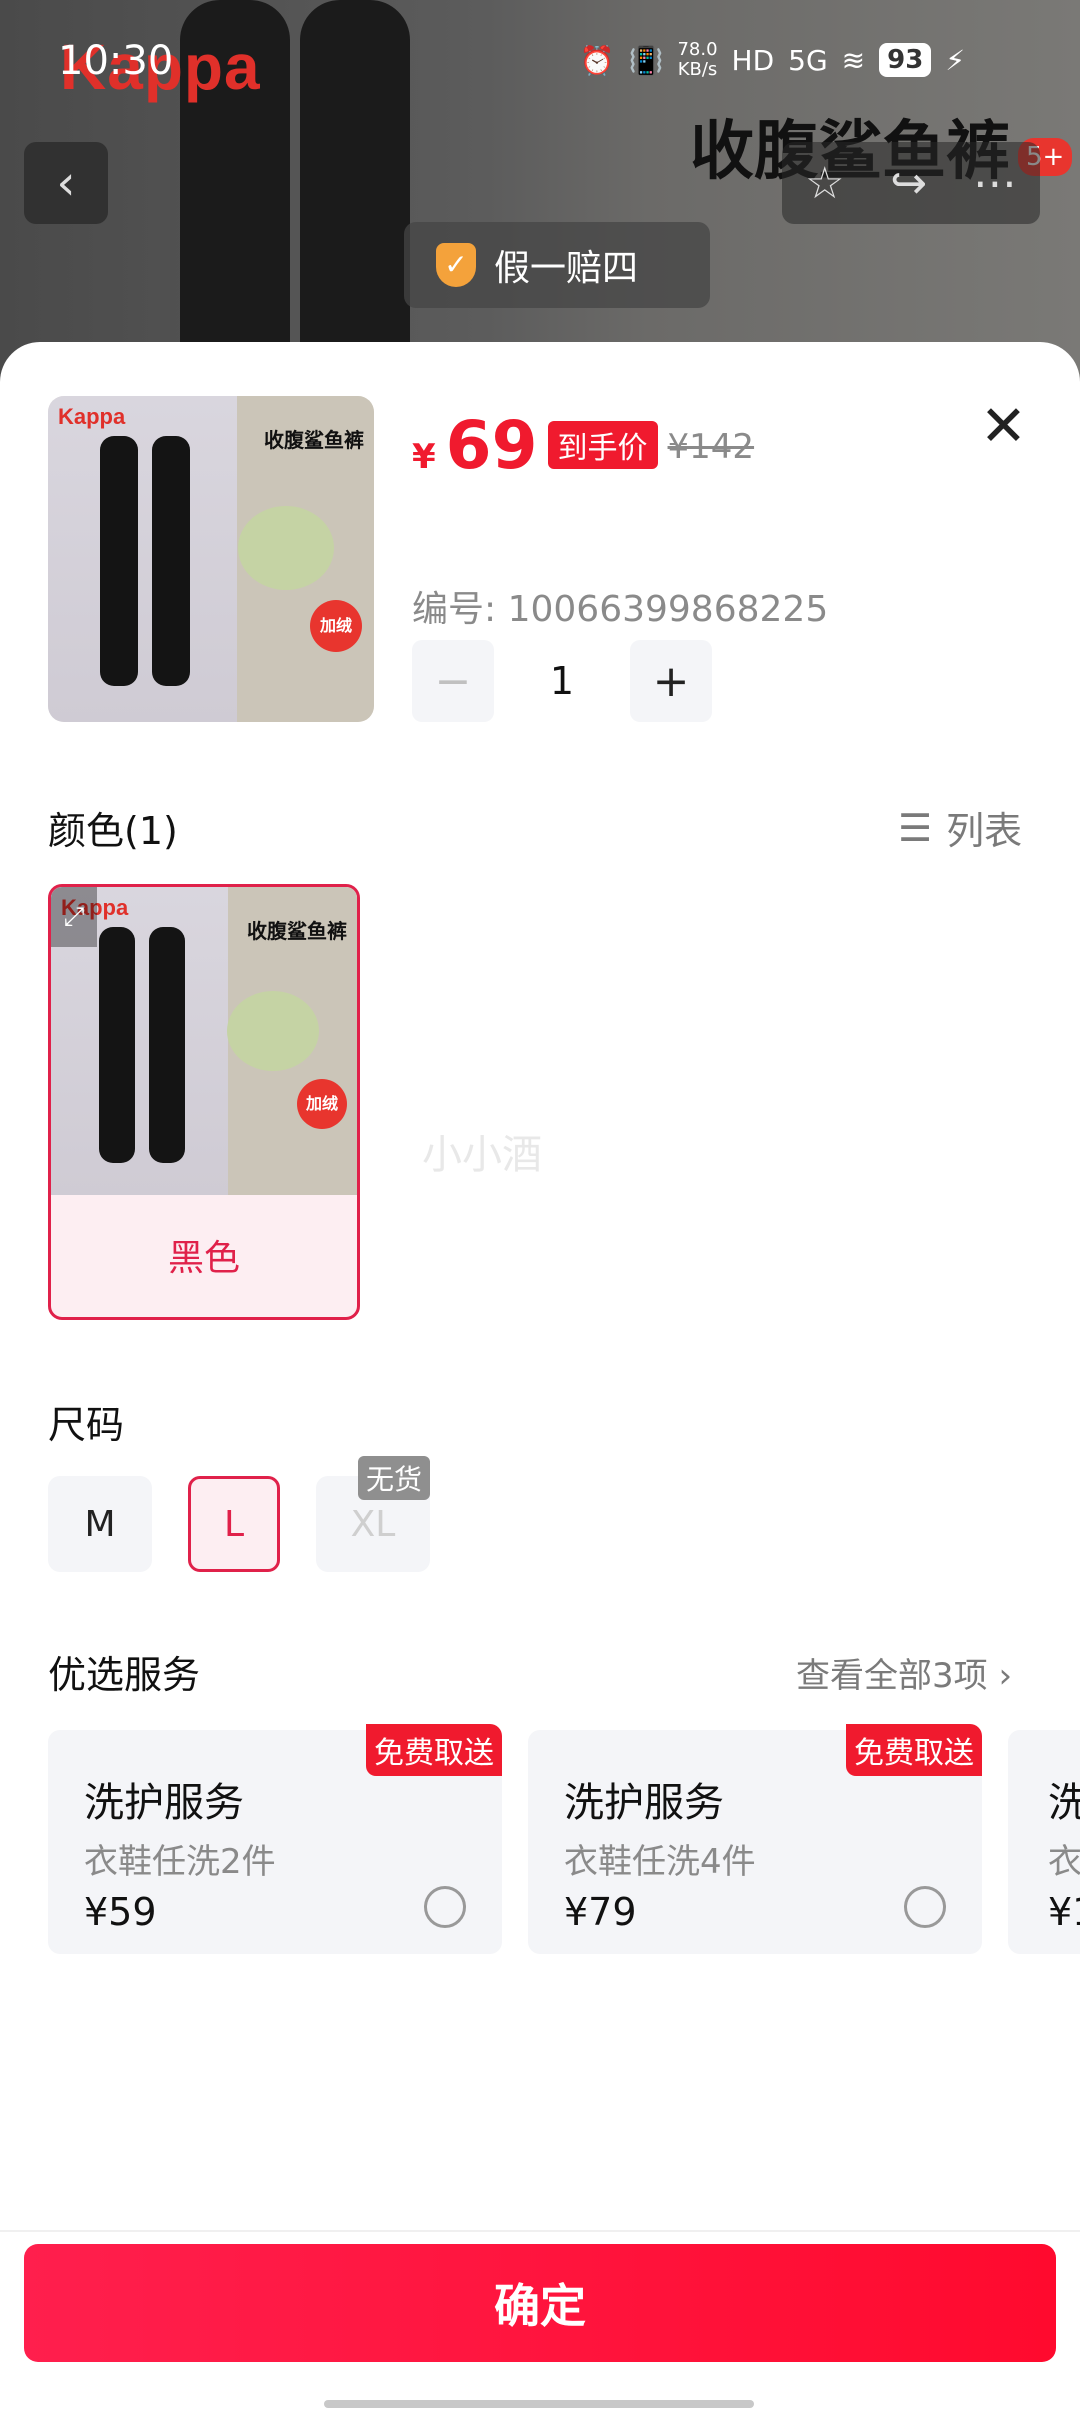 The image size is (1080, 2410). Describe the element at coordinates (539, 2404) in the screenshot. I see `home-indicator` at that location.